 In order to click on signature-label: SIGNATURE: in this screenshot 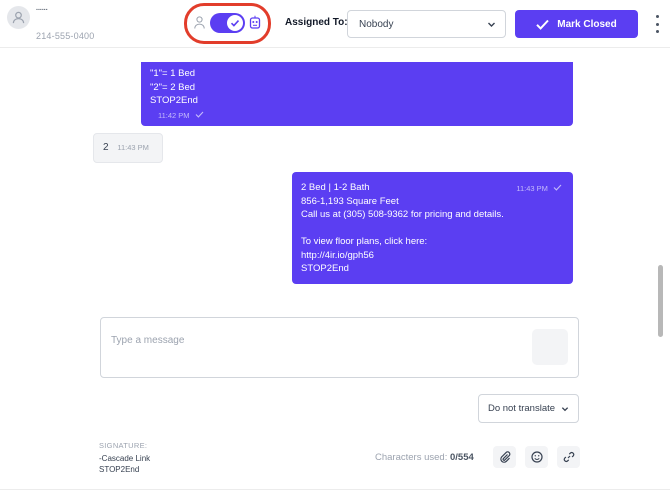, I will do `click(123, 445)`.